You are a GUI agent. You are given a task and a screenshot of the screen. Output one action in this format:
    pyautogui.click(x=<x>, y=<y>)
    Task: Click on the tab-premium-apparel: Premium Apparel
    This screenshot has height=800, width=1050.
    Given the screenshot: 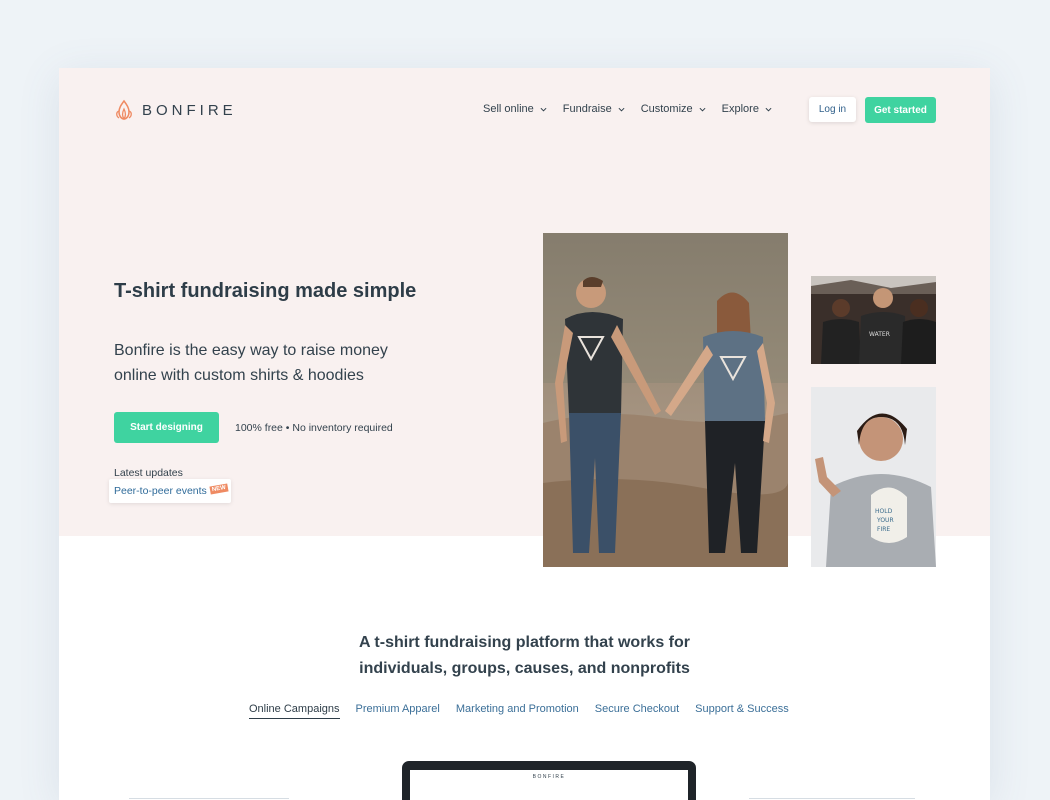 What is the action you would take?
    pyautogui.click(x=398, y=711)
    